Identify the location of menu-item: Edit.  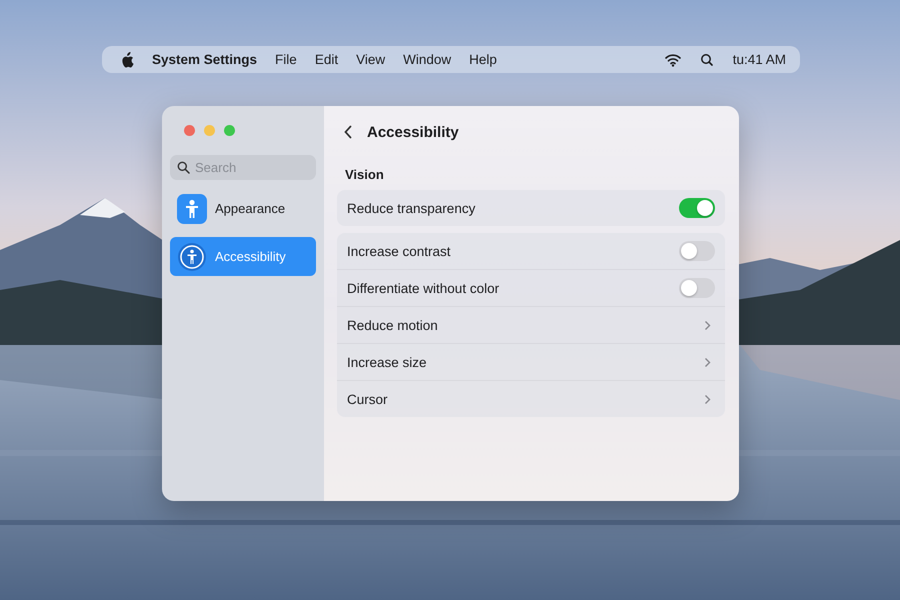
(326, 59).